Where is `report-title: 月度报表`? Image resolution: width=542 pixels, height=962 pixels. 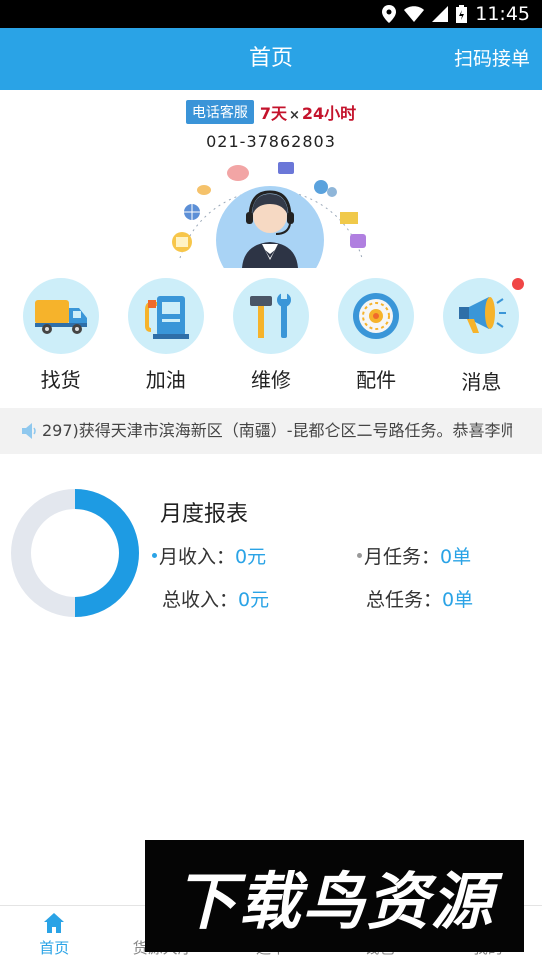
report-title: 月度报表 is located at coordinates (204, 514).